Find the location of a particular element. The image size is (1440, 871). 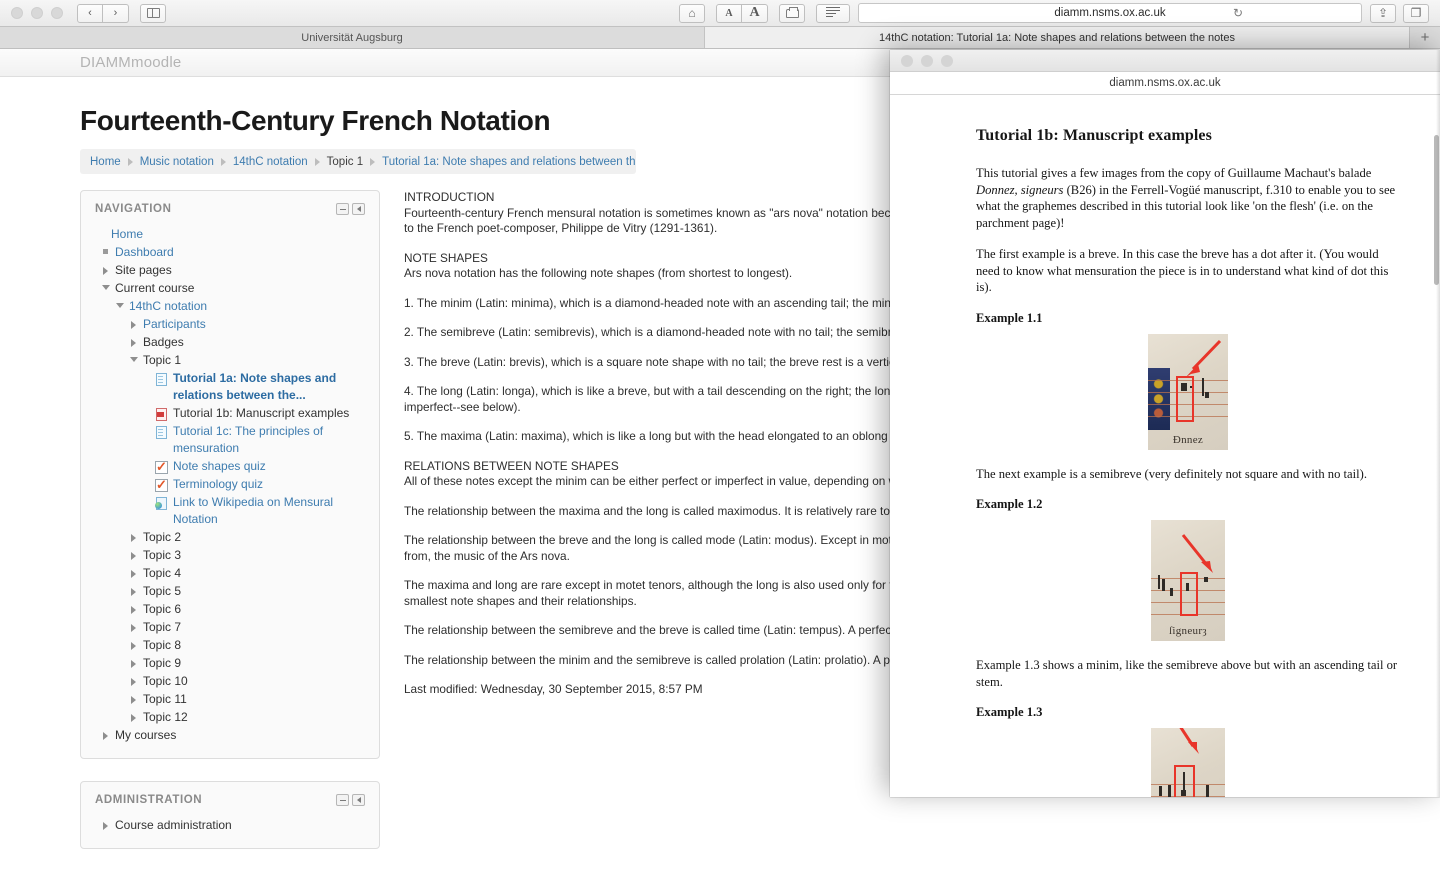

nav-item-topic-6: Topic 6 is located at coordinates (246, 609).